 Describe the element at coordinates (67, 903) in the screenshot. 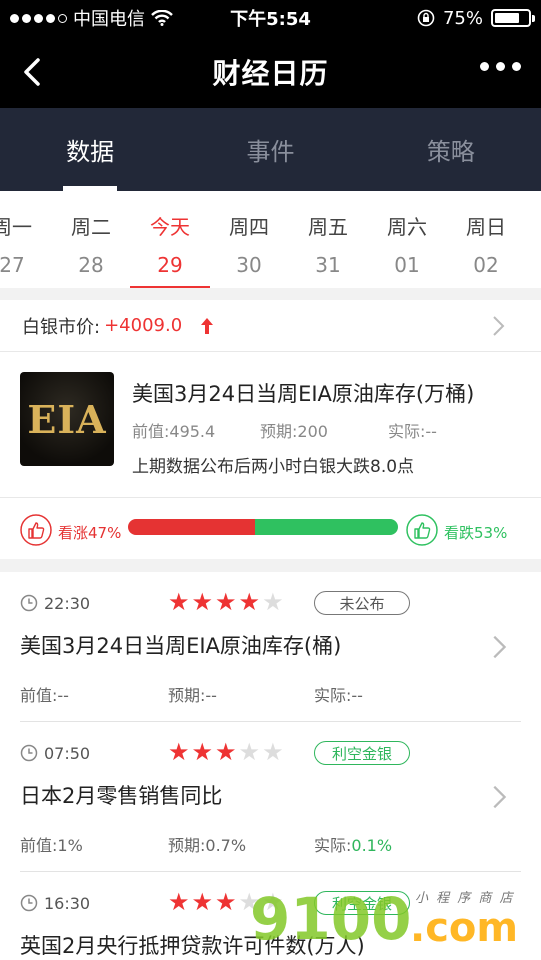

I see `event-time: 16:30` at that location.